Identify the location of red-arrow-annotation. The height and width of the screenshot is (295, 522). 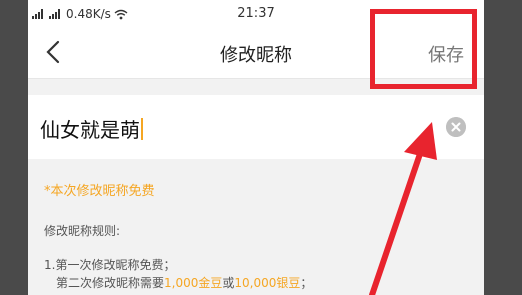
(403, 208).